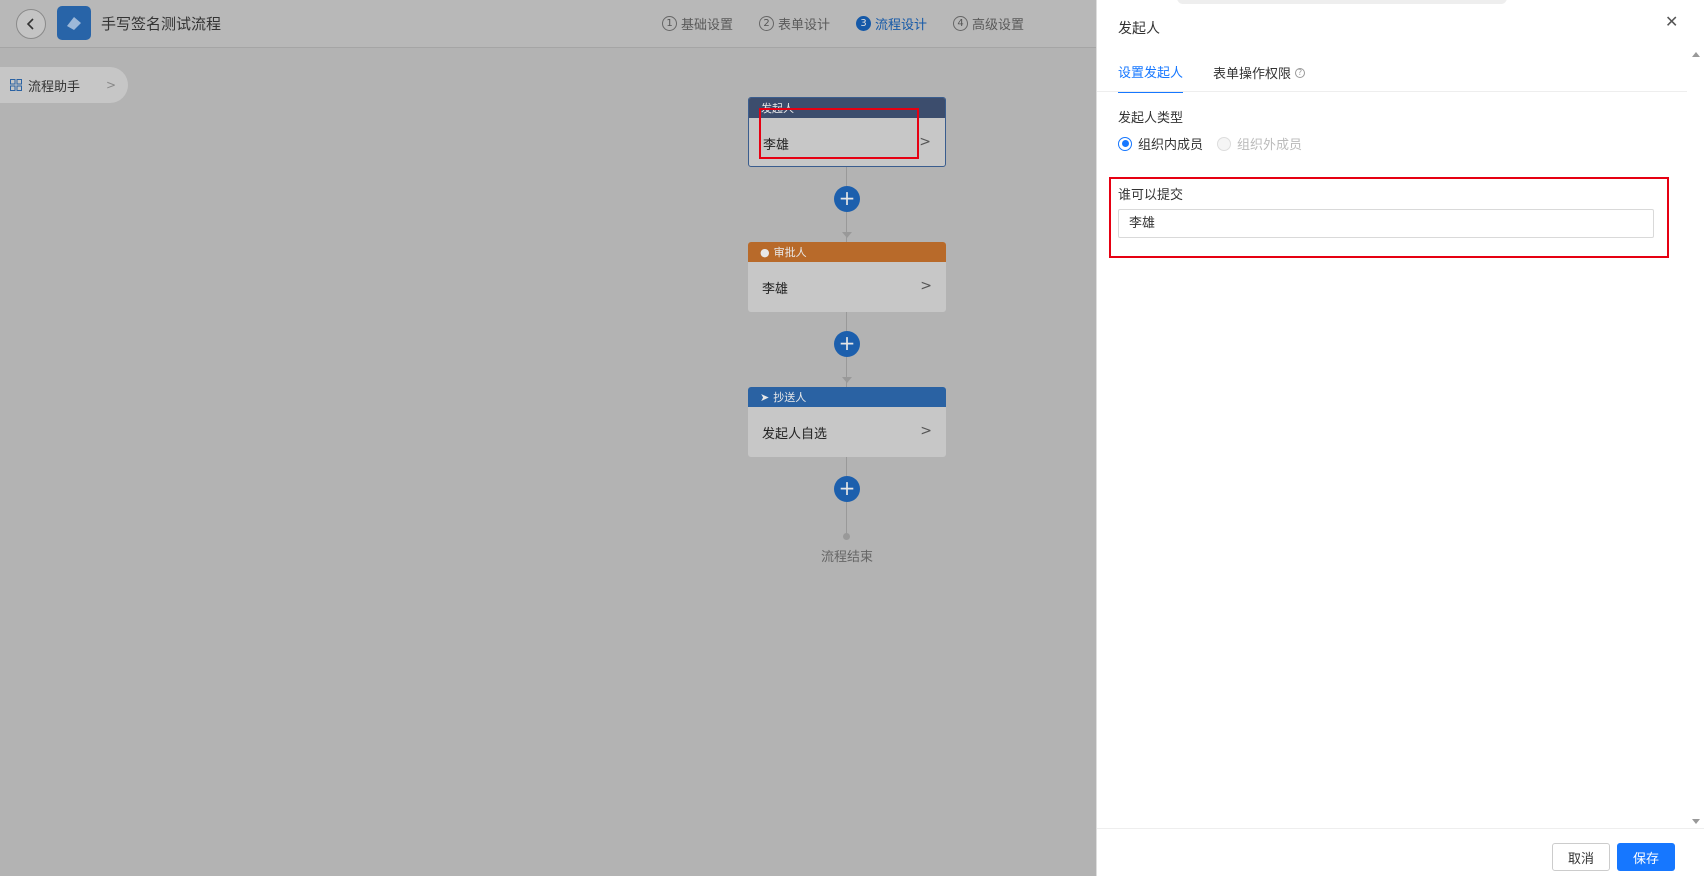 The height and width of the screenshot is (876, 1704). Describe the element at coordinates (707, 25) in the screenshot. I see `step-label: 基础设置` at that location.